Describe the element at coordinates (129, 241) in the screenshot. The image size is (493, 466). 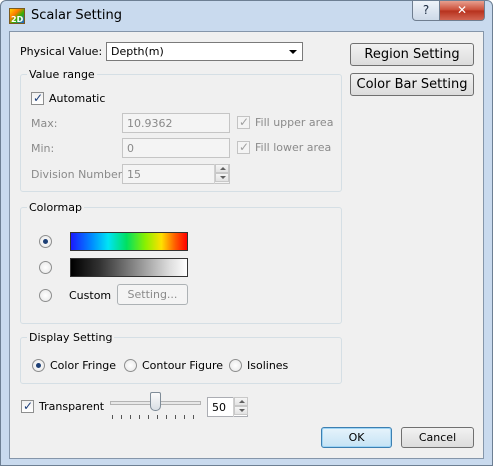
I see `rainbow-colorbar` at that location.